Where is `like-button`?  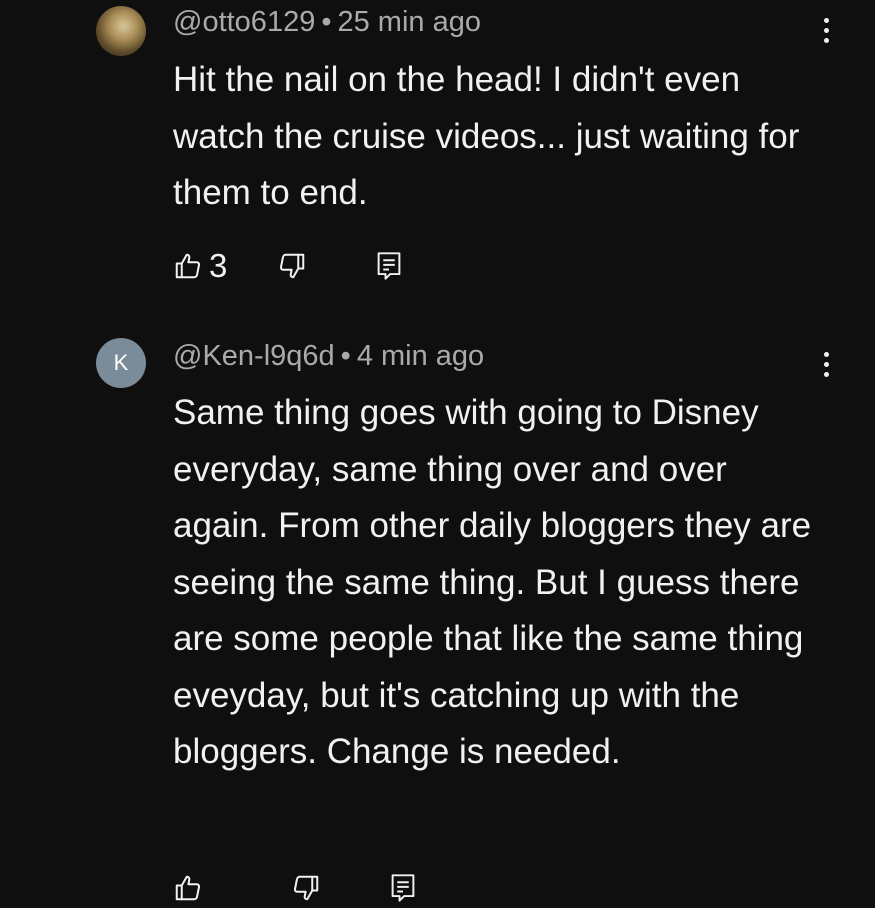 like-button is located at coordinates (191, 888).